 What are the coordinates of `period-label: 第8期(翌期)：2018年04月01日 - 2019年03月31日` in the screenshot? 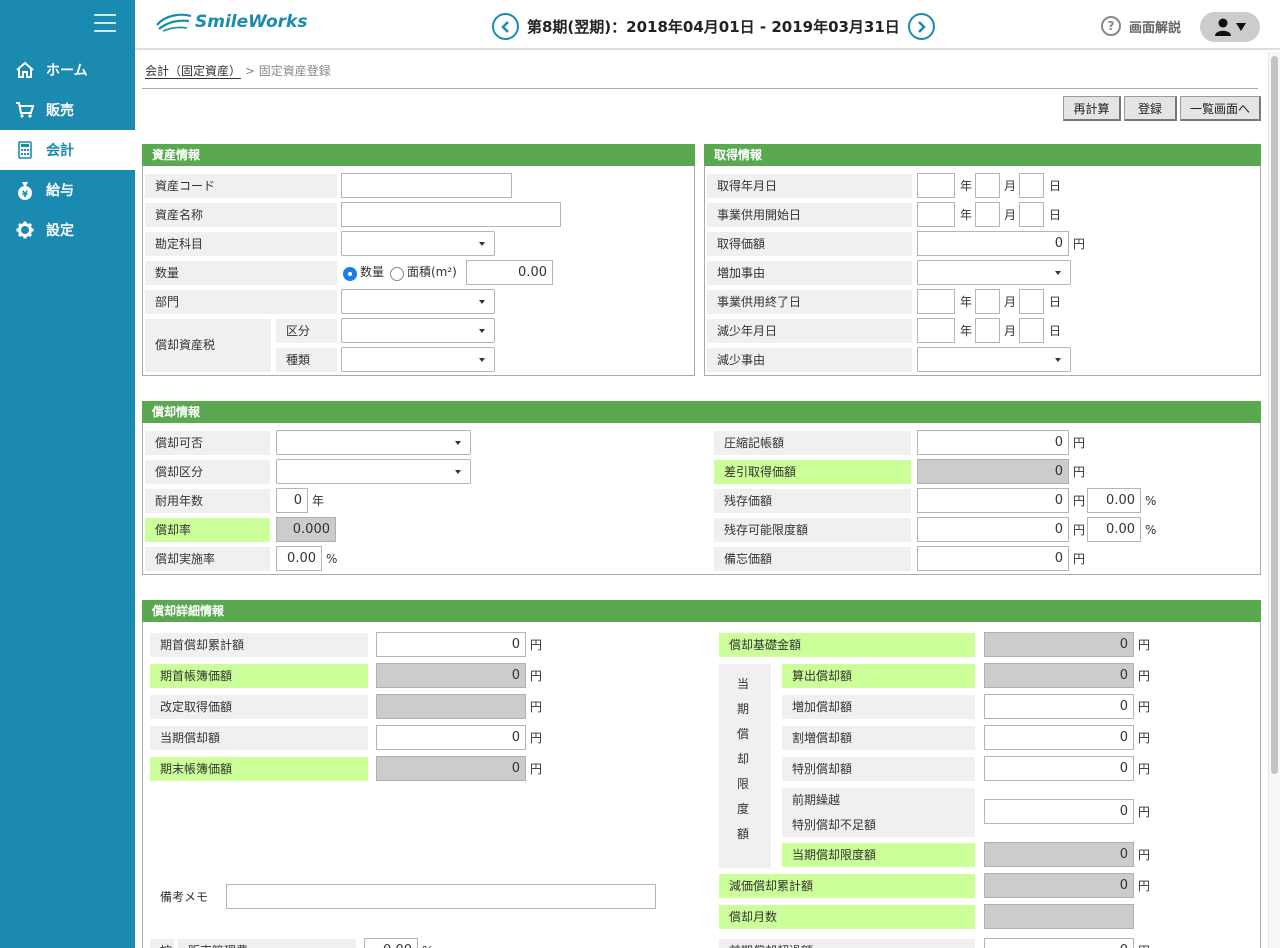 It's located at (713, 27).